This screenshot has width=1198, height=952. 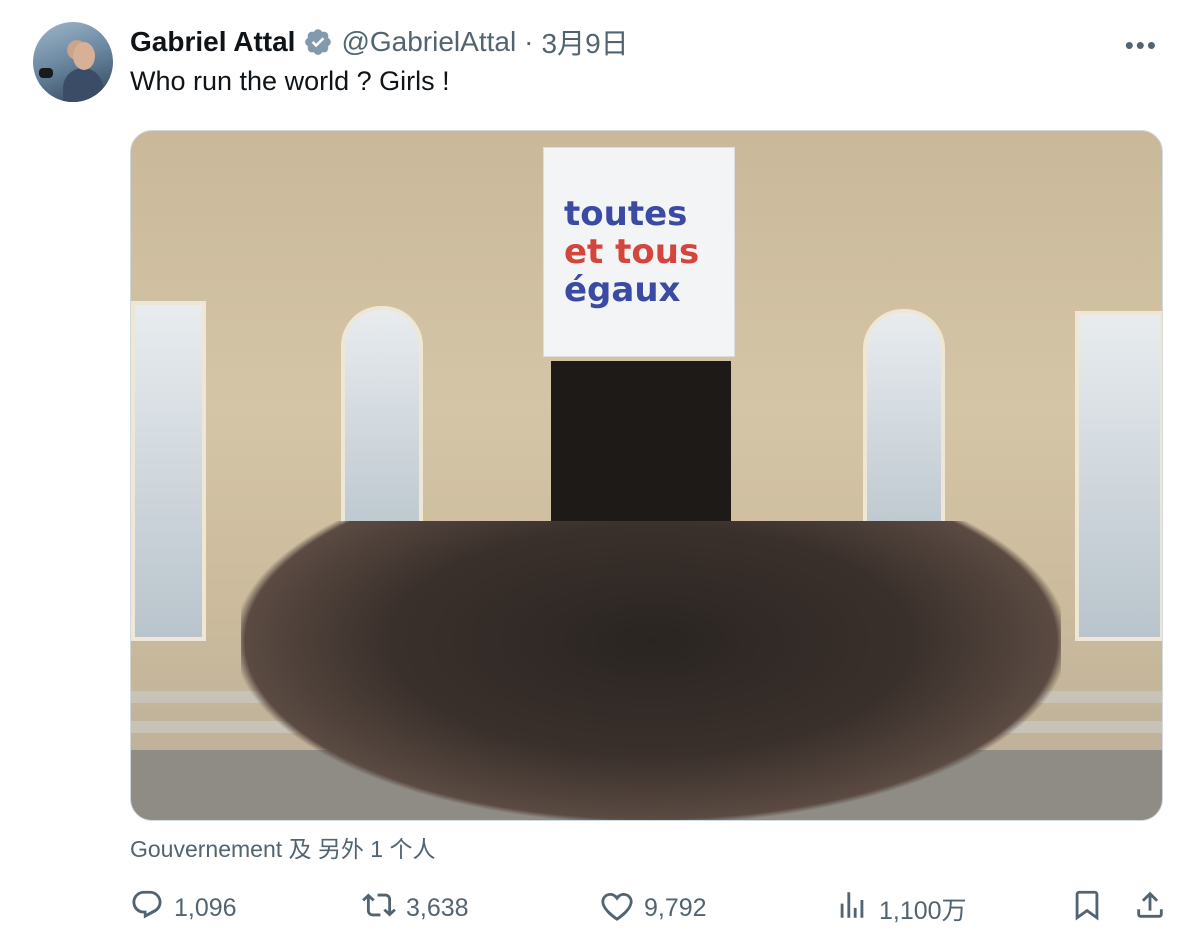 I want to click on heart-icon, so click(x=617, y=908).